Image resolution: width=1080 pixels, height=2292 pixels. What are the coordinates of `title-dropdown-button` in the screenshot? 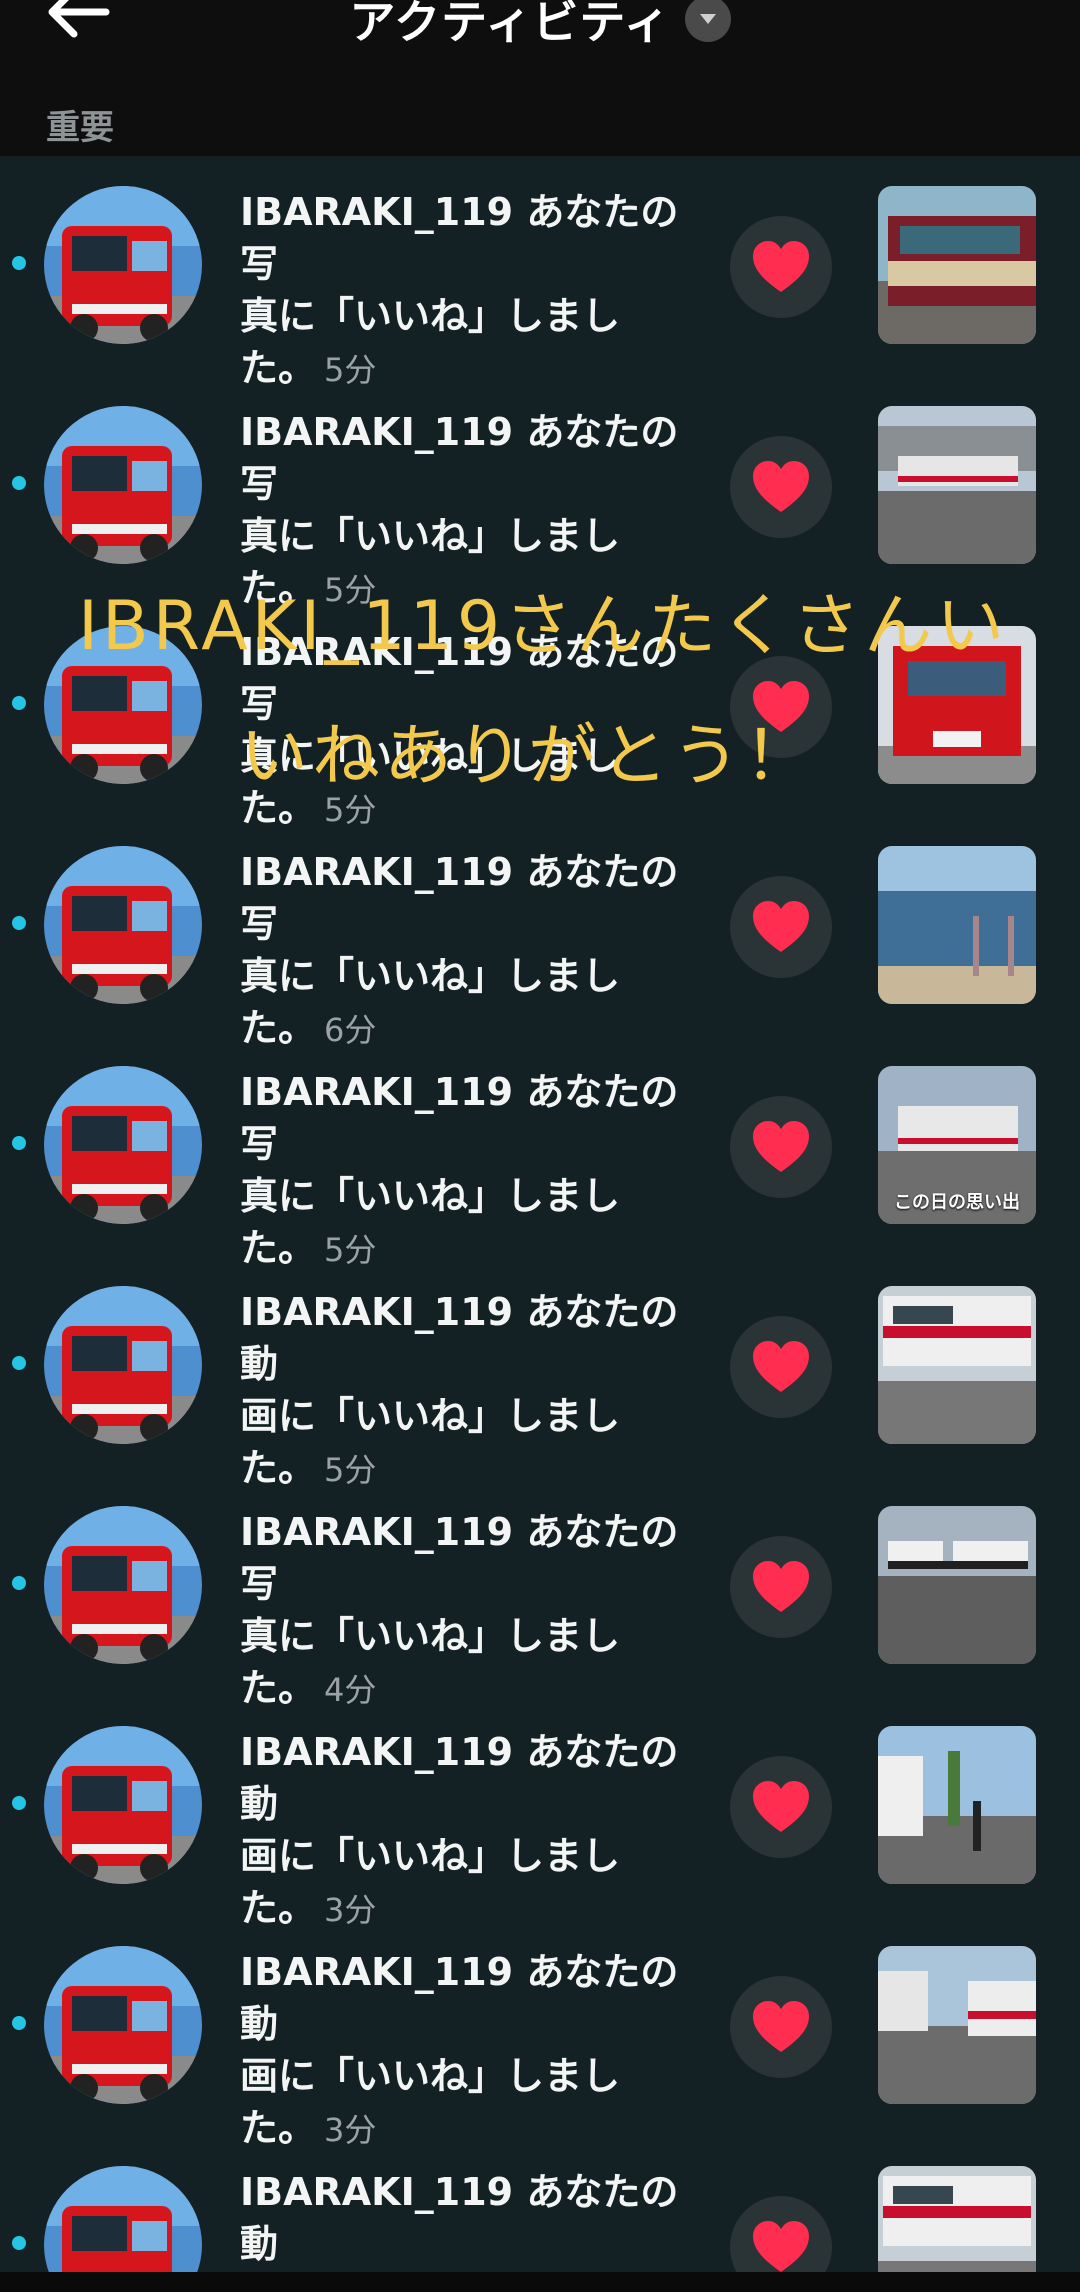 It's located at (707, 21).